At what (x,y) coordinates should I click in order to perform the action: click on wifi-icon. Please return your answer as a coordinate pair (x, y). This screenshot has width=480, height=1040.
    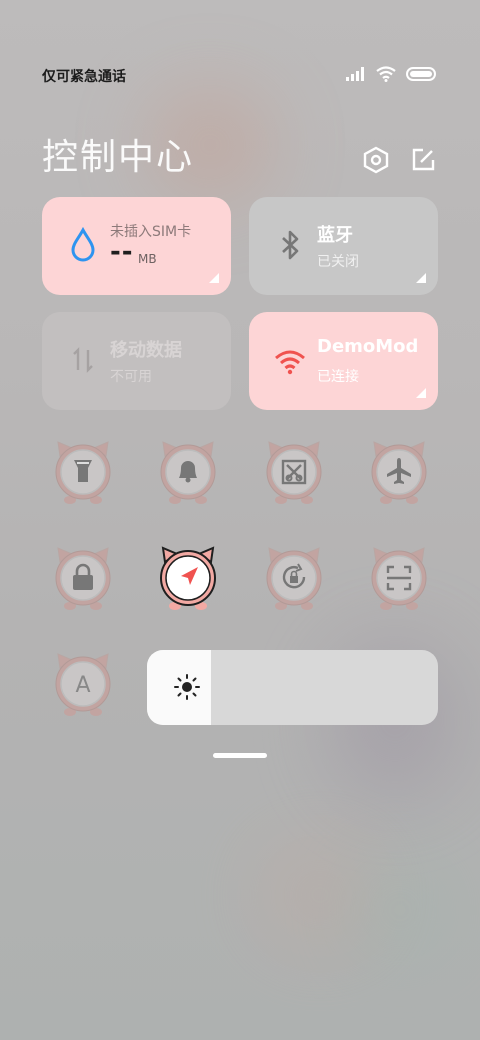
    Looking at the image, I should click on (290, 362).